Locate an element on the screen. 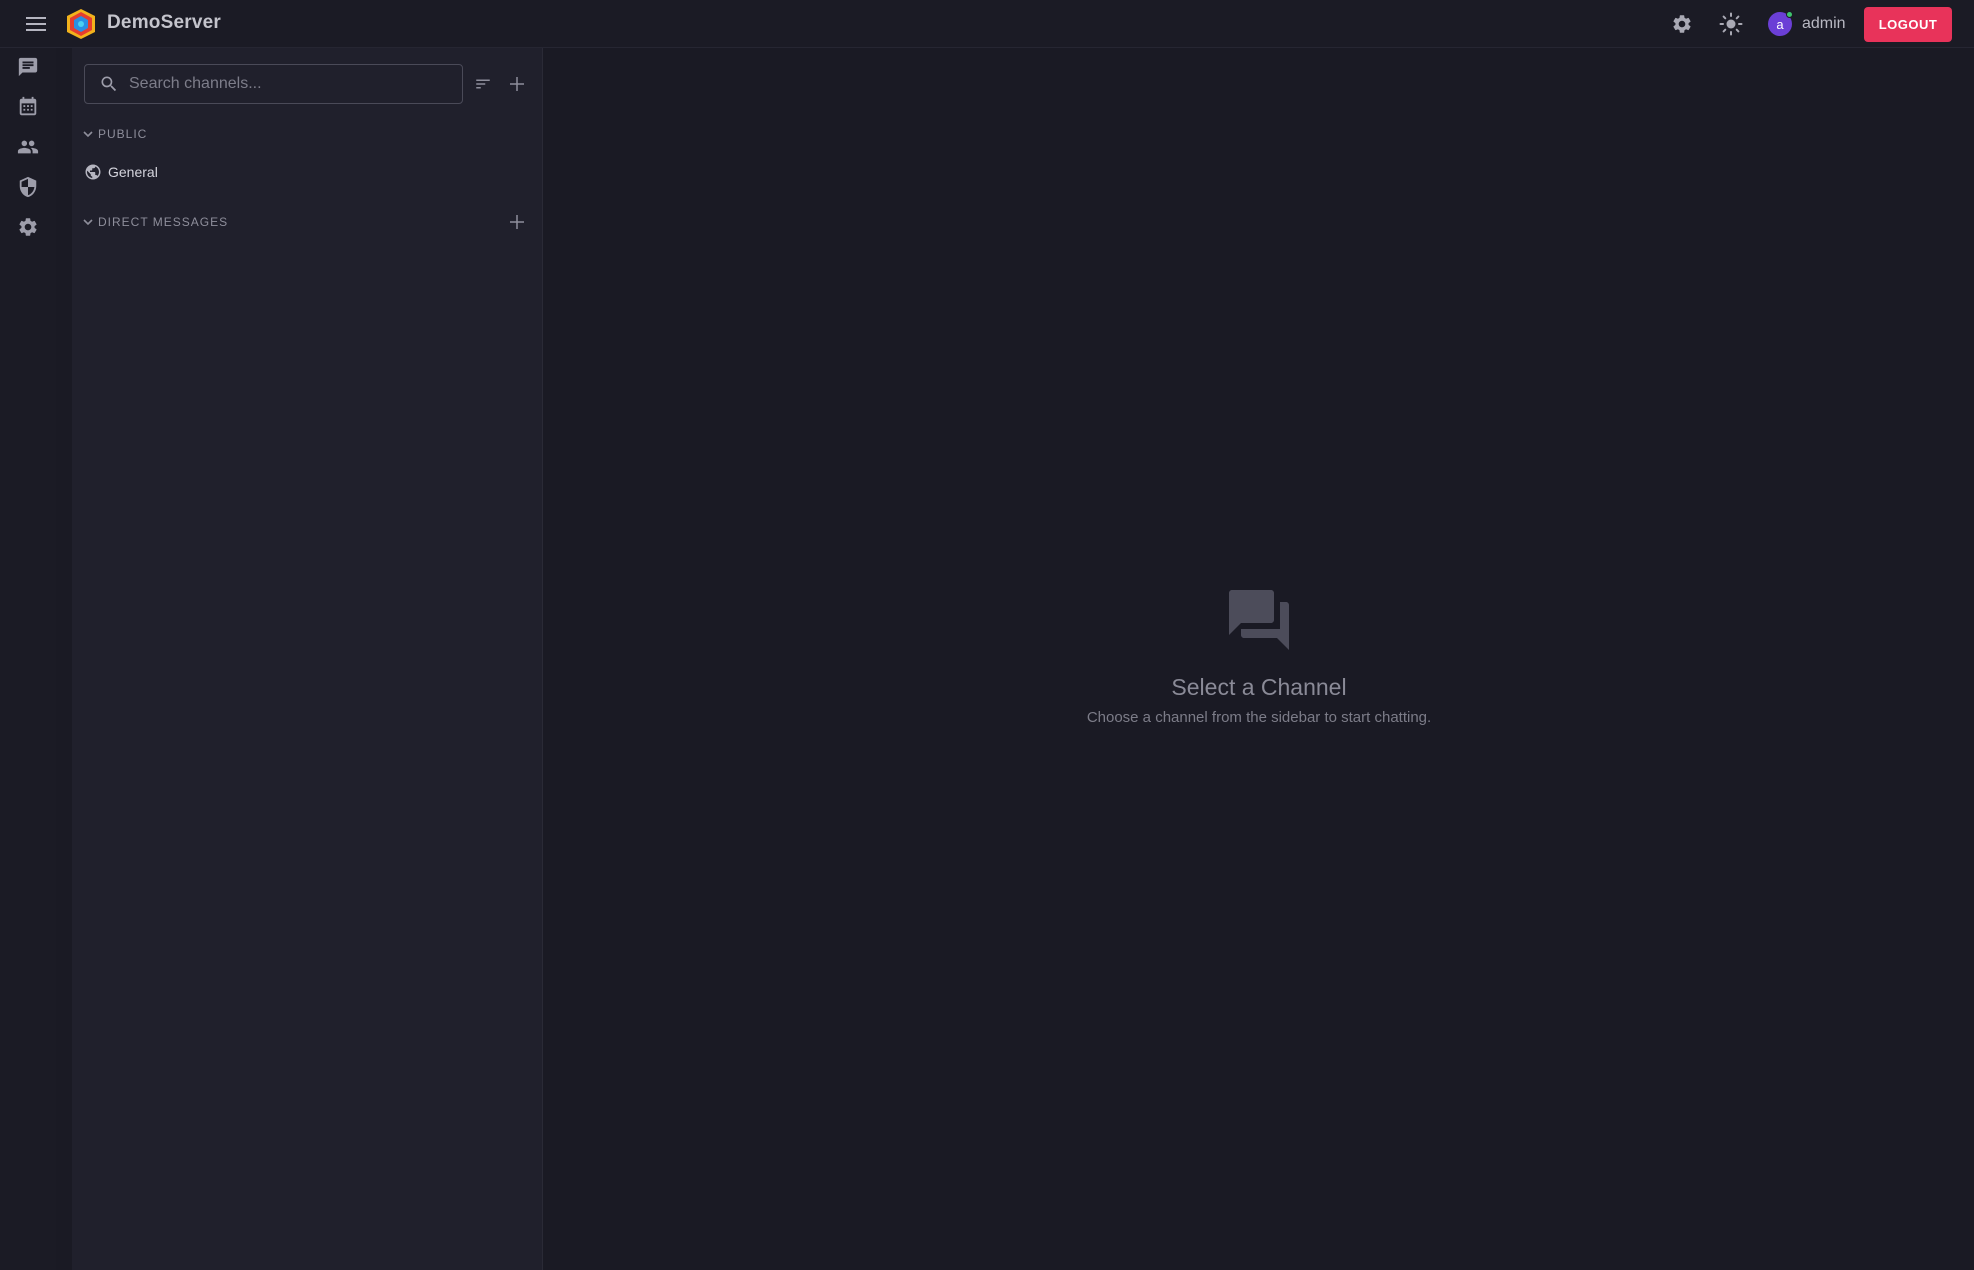 The image size is (1974, 1270). section-header-public: PUBLIC is located at coordinates (114, 134).